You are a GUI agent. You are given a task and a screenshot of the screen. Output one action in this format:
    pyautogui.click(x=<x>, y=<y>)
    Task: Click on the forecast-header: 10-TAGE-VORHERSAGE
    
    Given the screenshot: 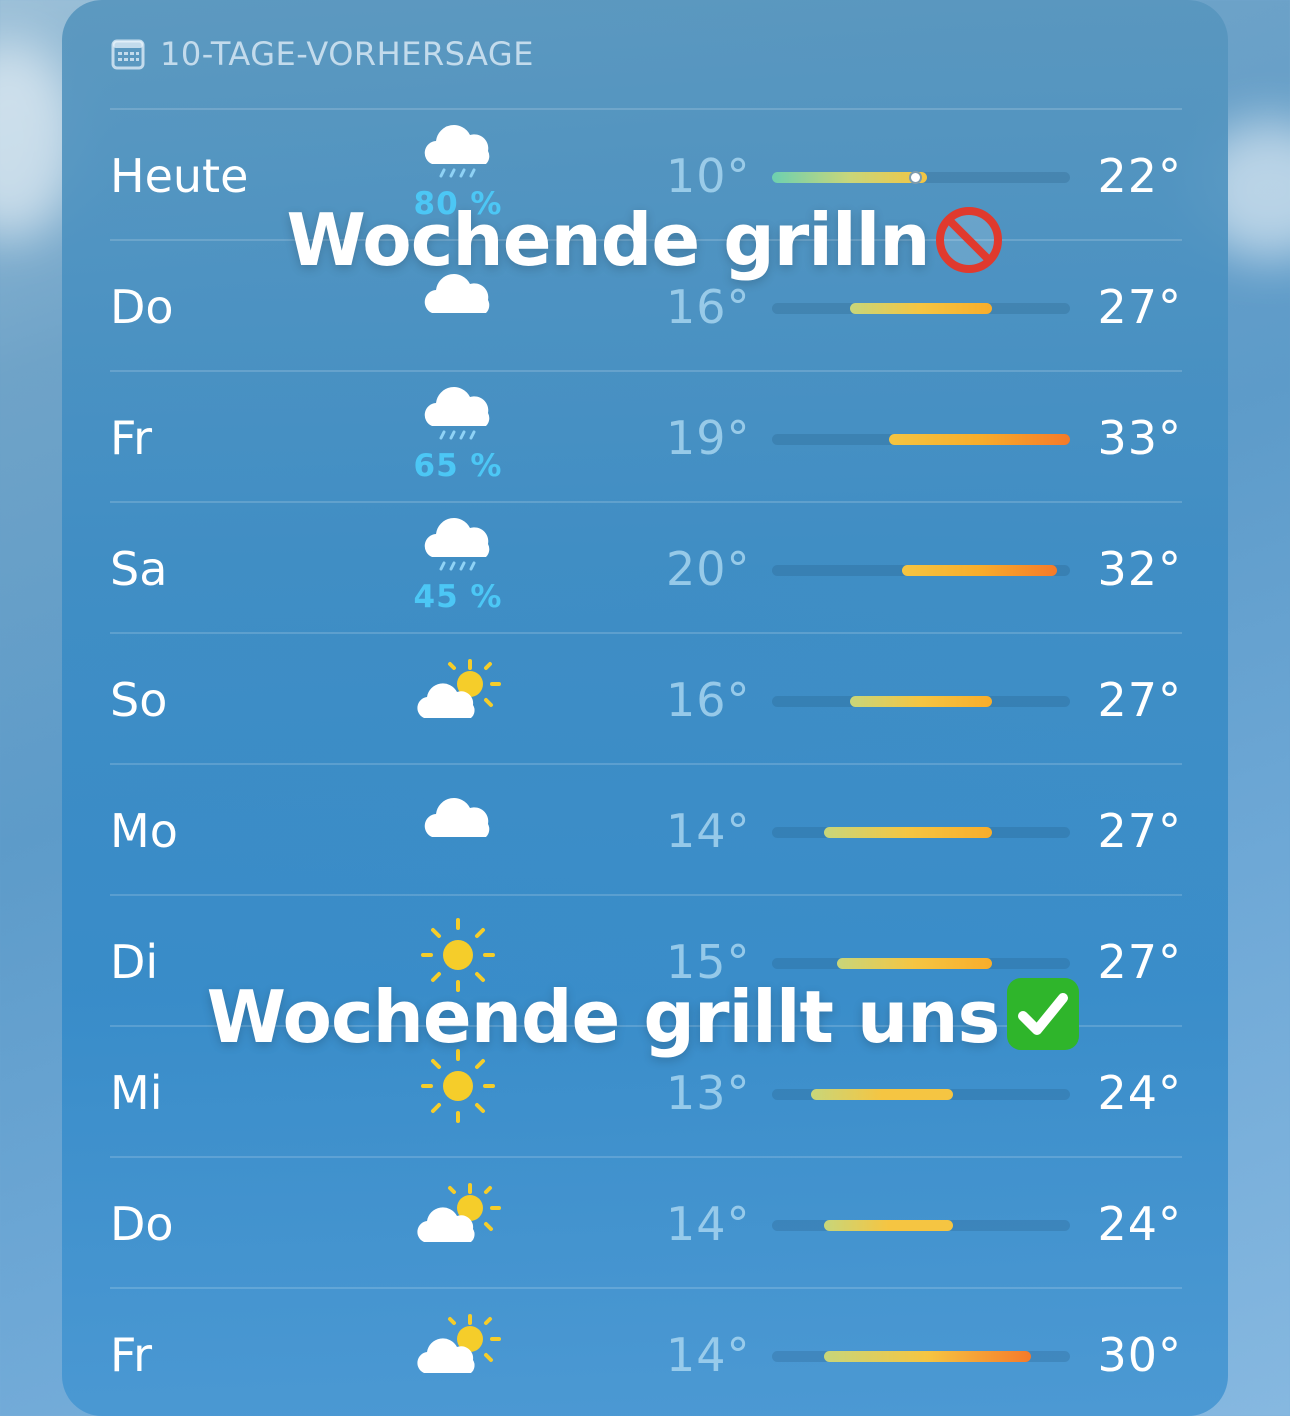 What is the action you would take?
    pyautogui.click(x=322, y=54)
    